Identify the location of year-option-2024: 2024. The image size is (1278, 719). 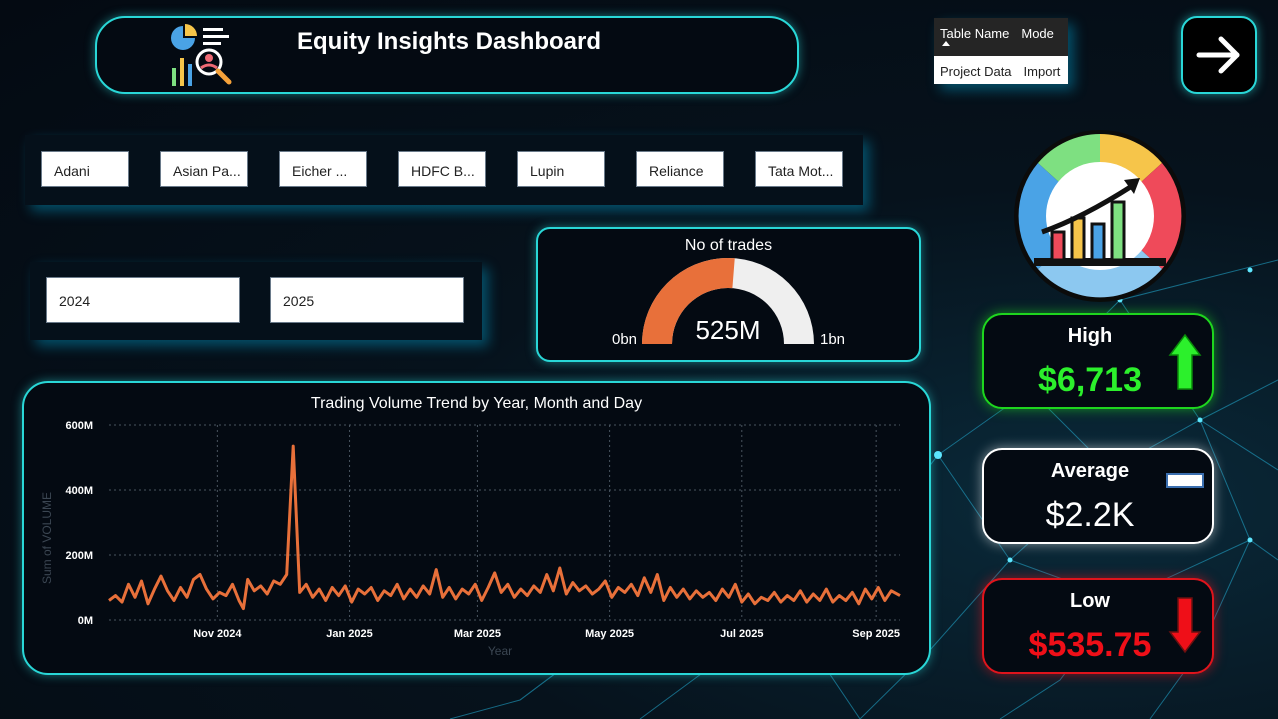
(143, 300).